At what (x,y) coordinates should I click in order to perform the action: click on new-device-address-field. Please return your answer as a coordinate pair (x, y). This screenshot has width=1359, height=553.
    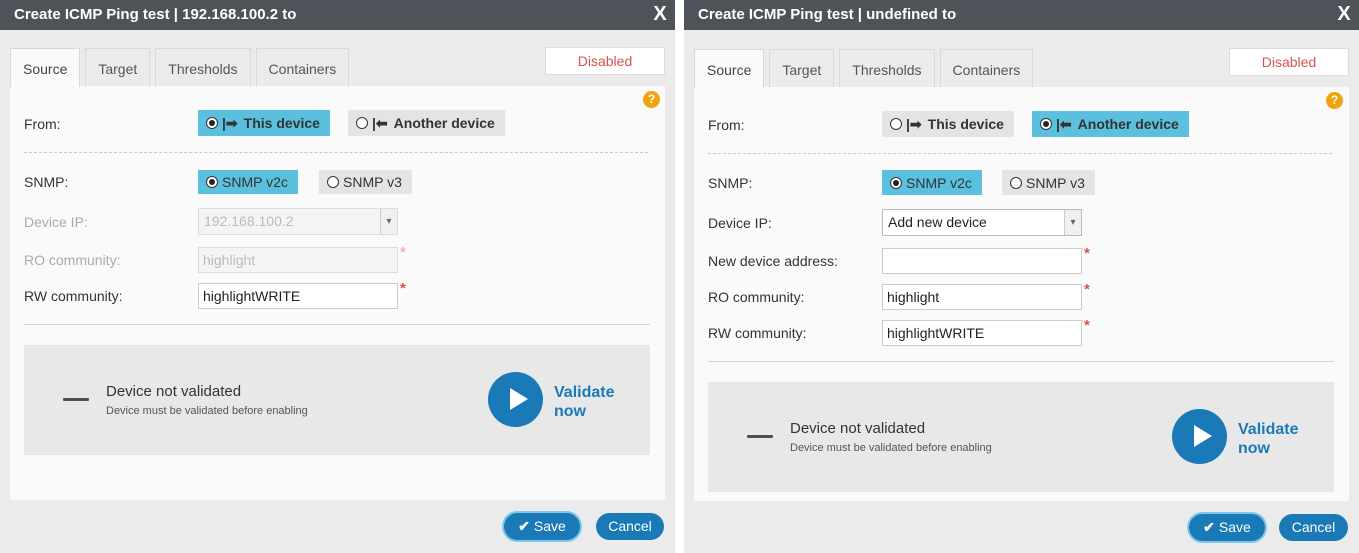
    Looking at the image, I should click on (982, 261).